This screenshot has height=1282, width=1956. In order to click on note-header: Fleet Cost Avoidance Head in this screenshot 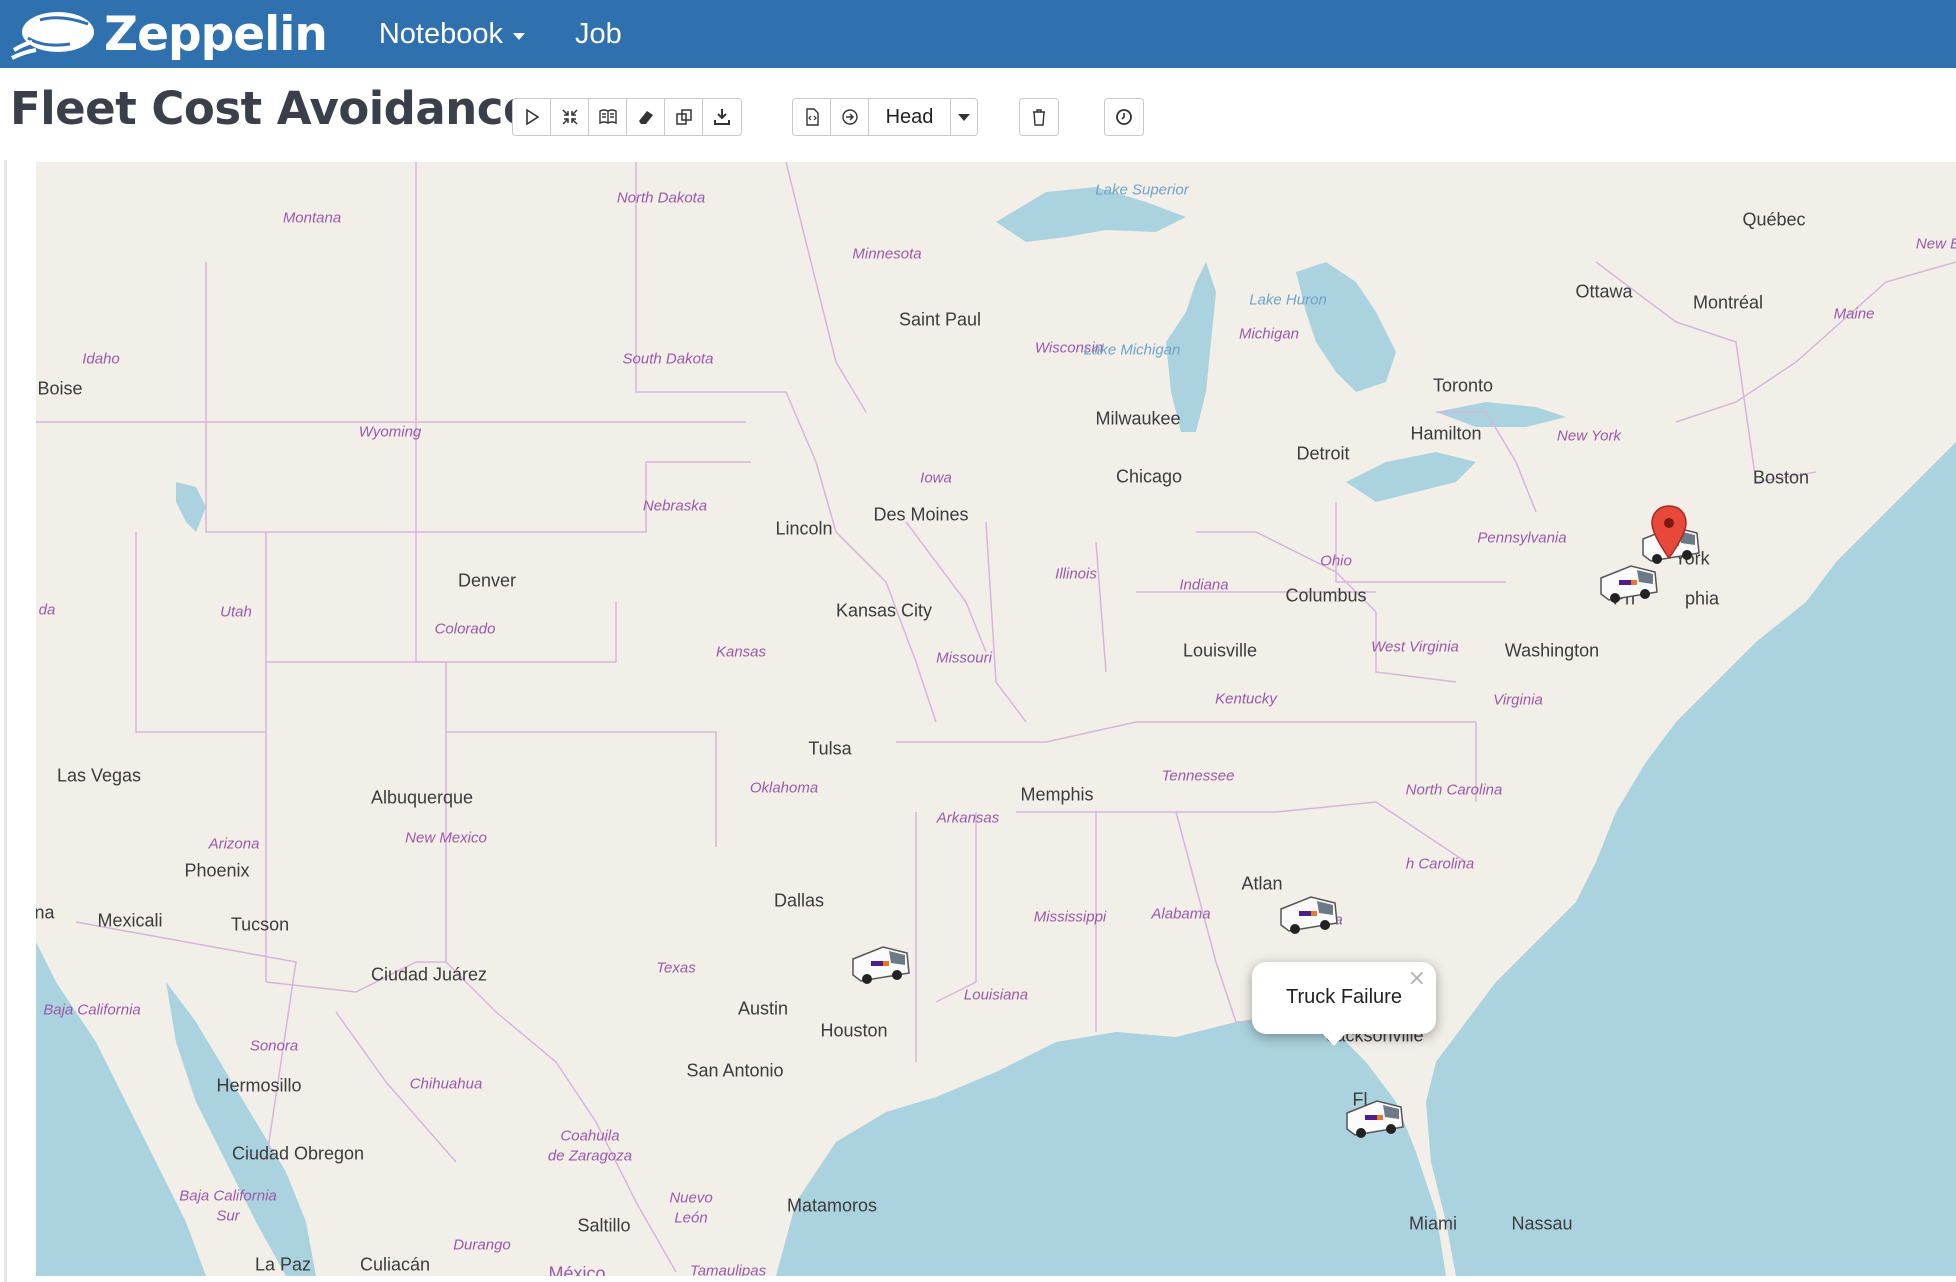, I will do `click(978, 114)`.